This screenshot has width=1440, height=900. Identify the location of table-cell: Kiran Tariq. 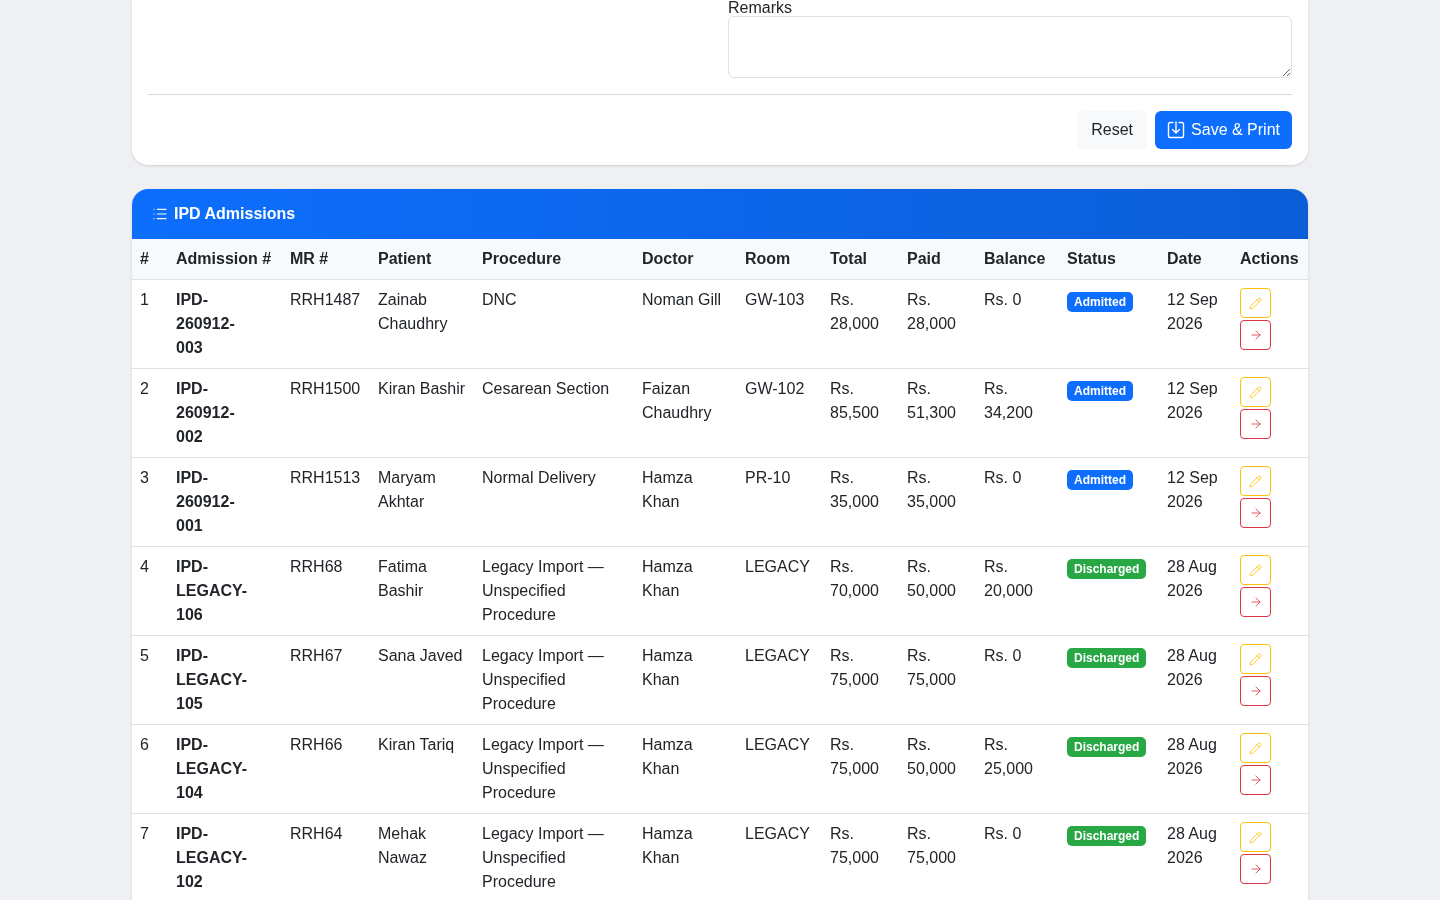
(422, 769).